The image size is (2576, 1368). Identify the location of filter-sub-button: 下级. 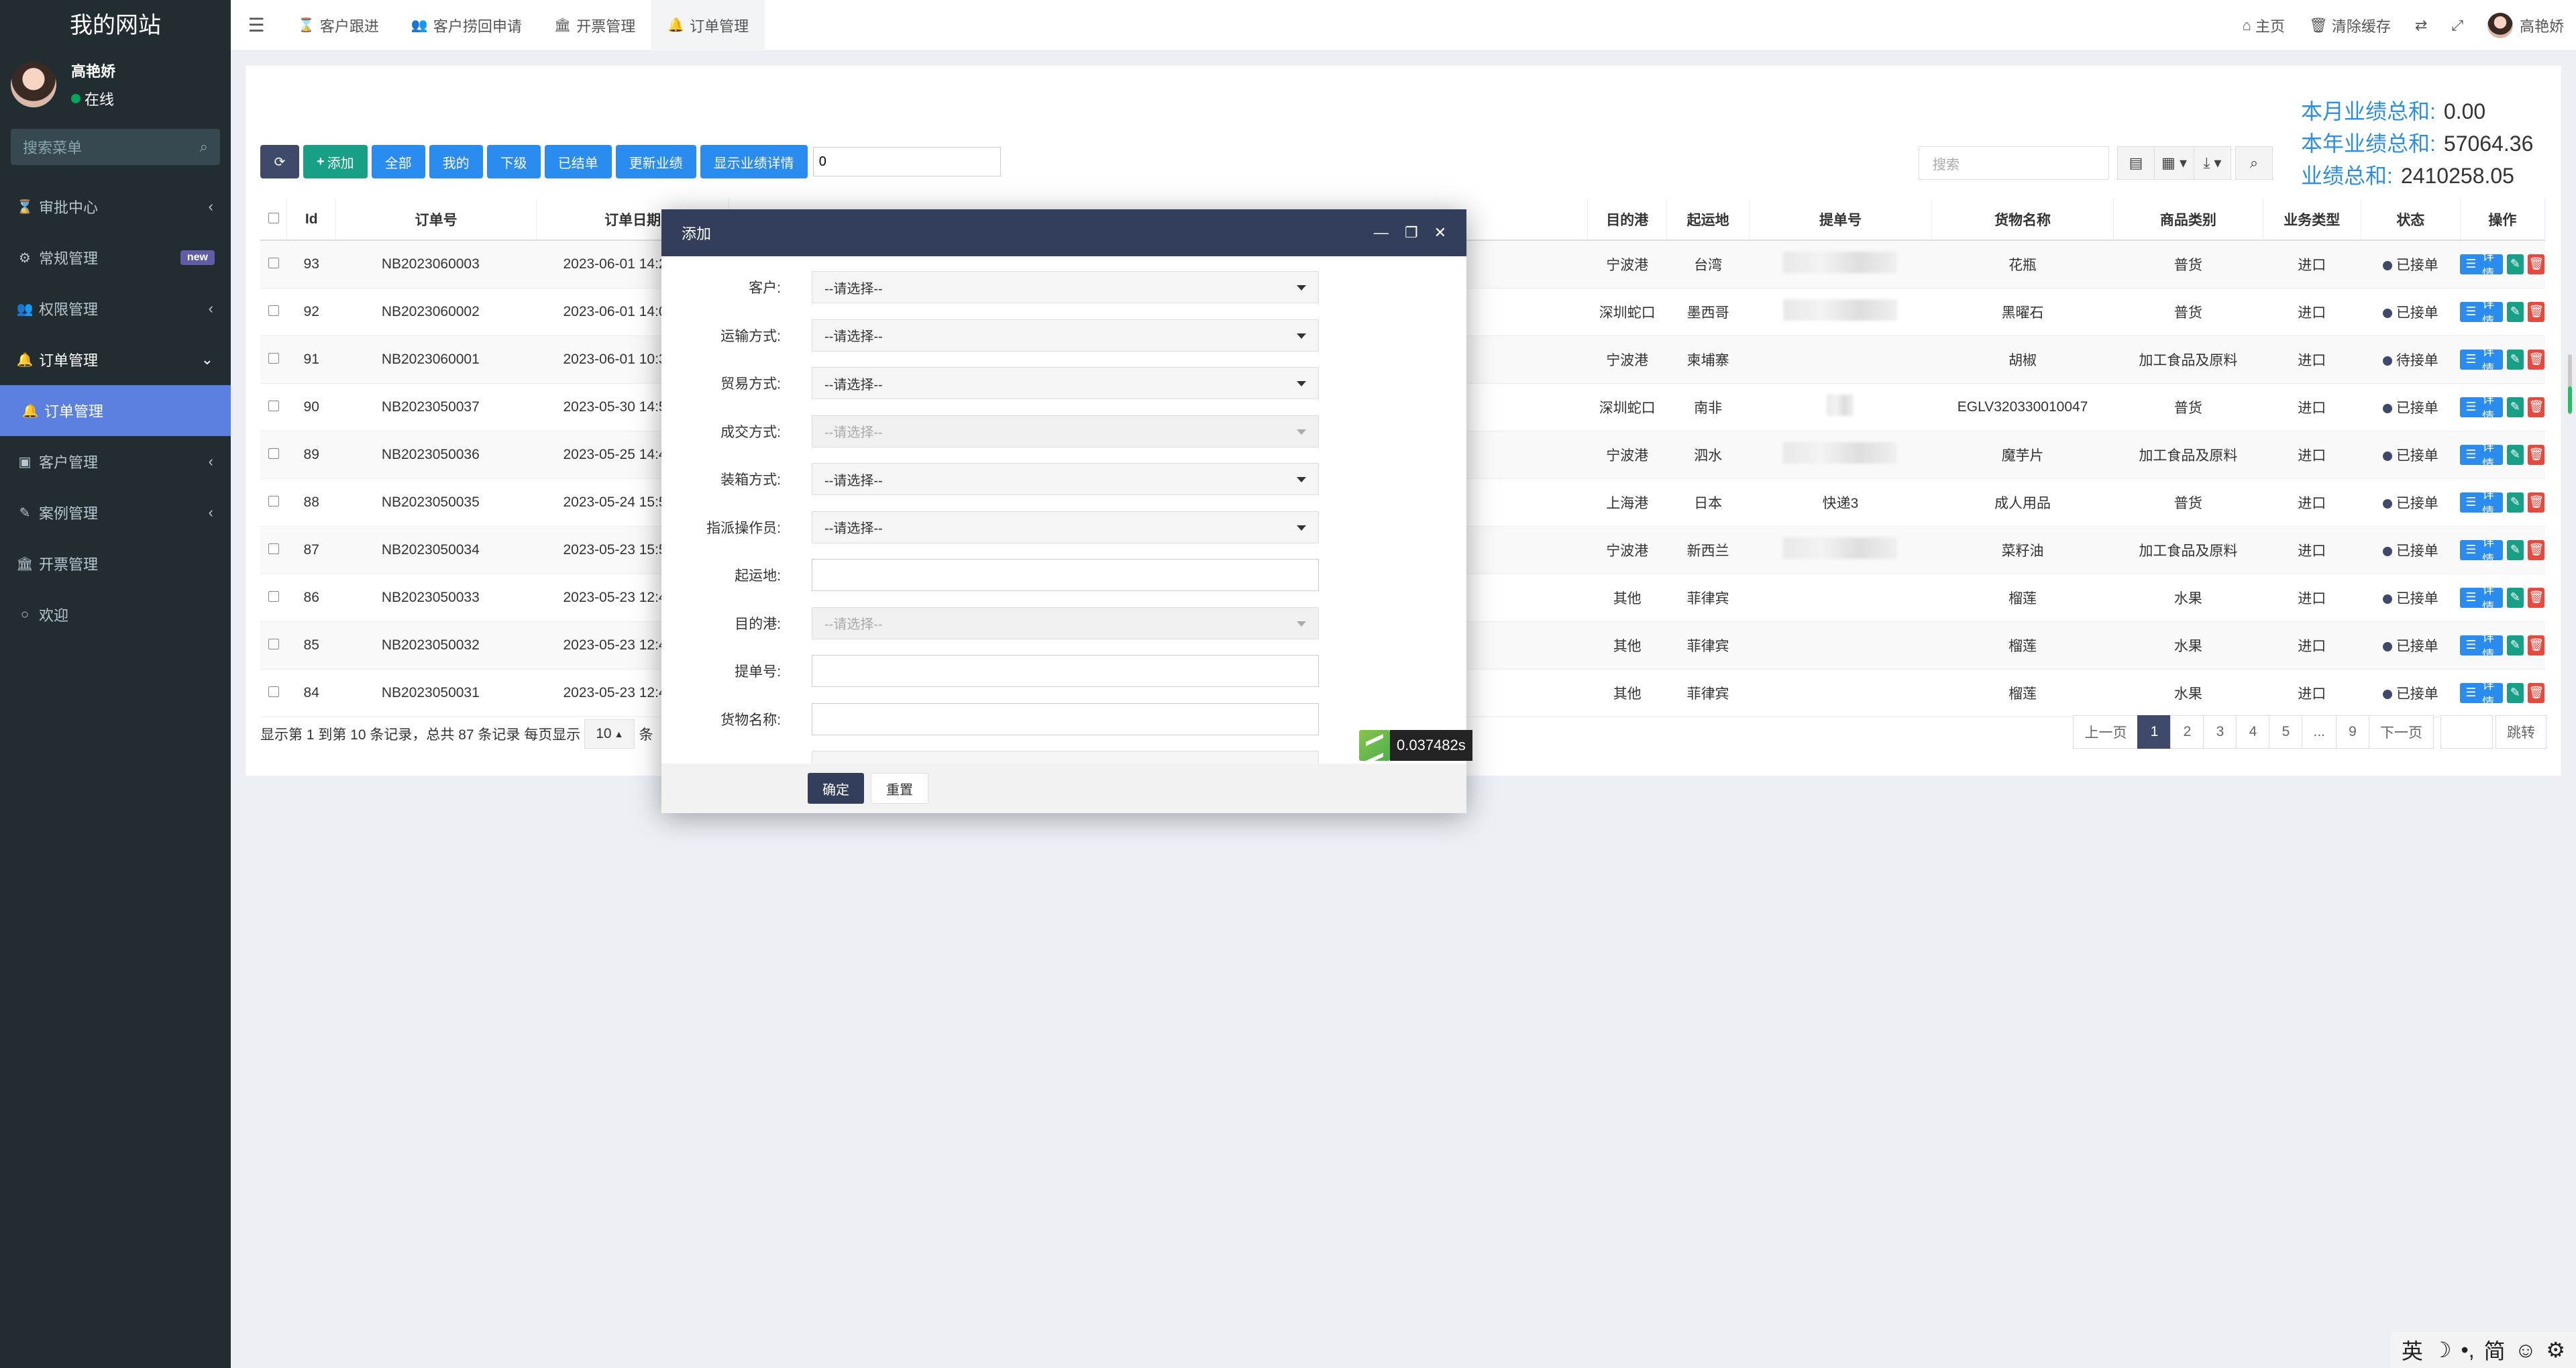
(513, 161).